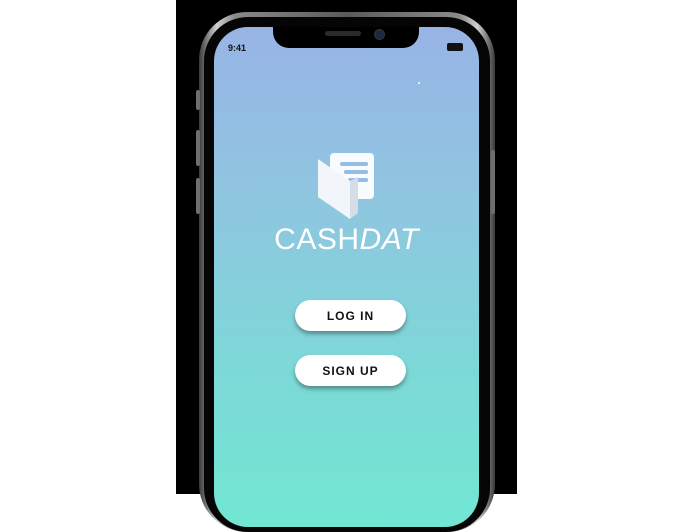  Describe the element at coordinates (493, 182) in the screenshot. I see `power-button` at that location.